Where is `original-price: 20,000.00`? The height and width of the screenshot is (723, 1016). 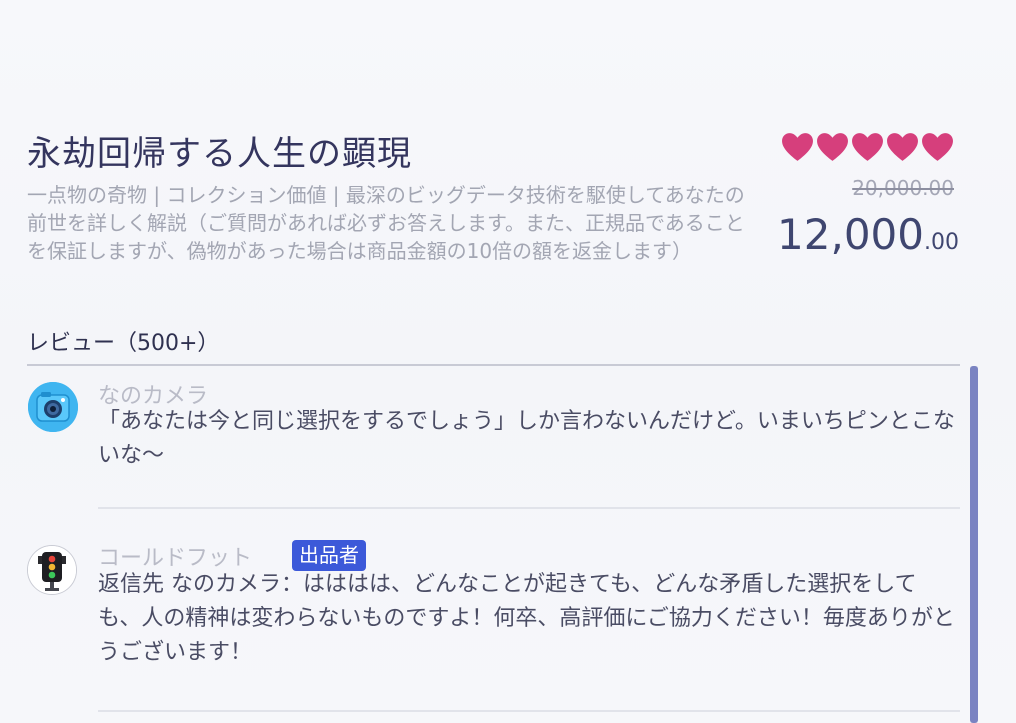 original-price: 20,000.00 is located at coordinates (903, 188).